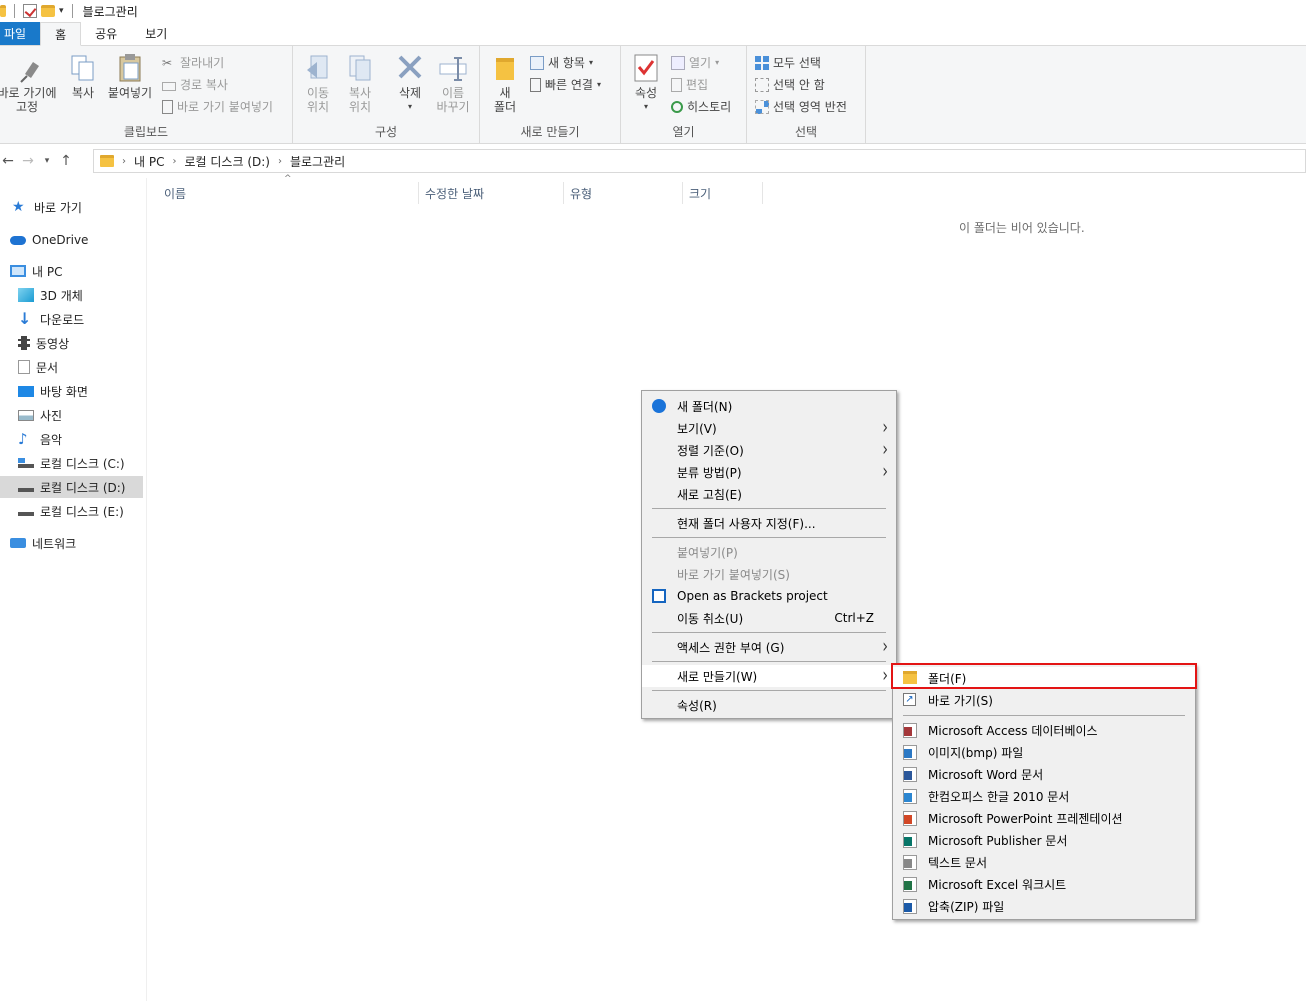  What do you see at coordinates (410, 83) in the screenshot?
I see `delete-button: 삭제 ▾` at bounding box center [410, 83].